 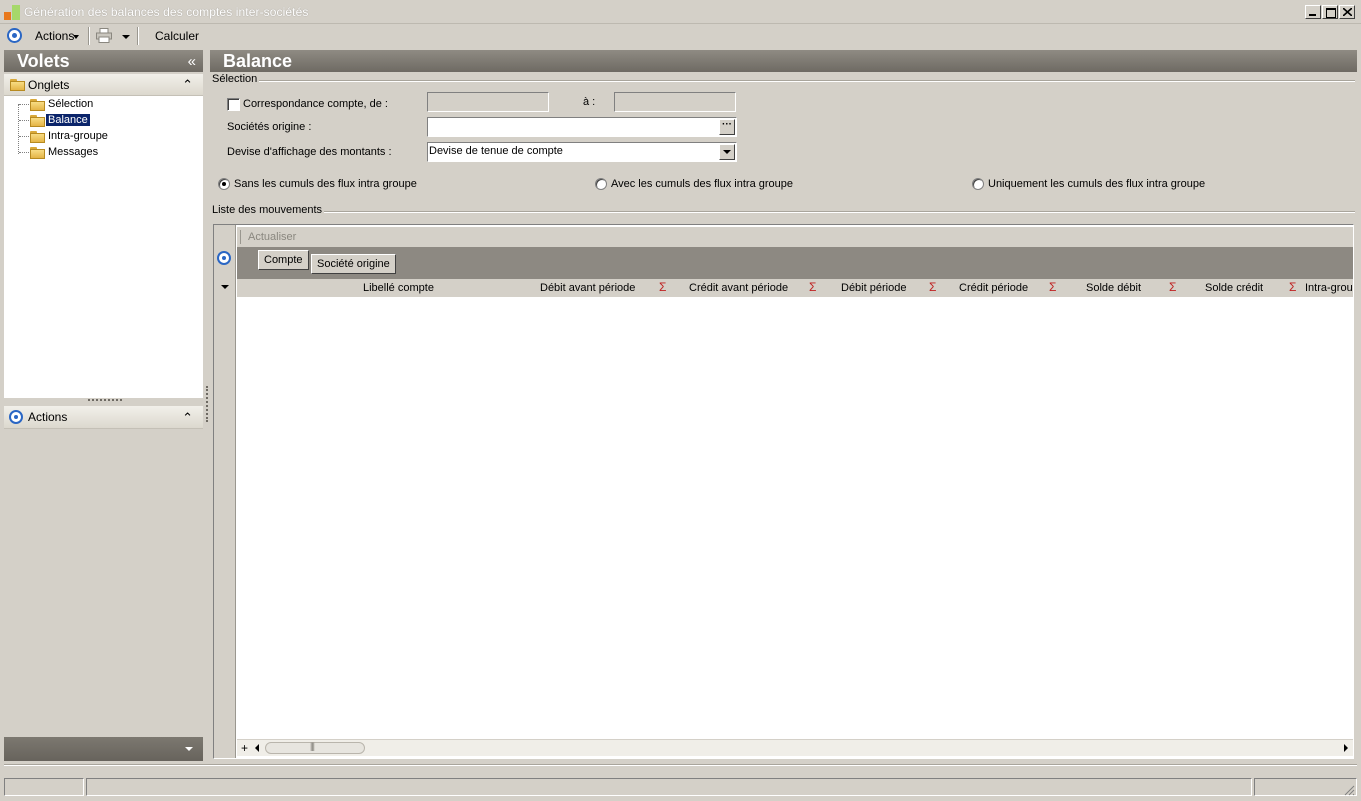 What do you see at coordinates (269, 127) in the screenshot?
I see `societes-label: Sociétés origine :` at bounding box center [269, 127].